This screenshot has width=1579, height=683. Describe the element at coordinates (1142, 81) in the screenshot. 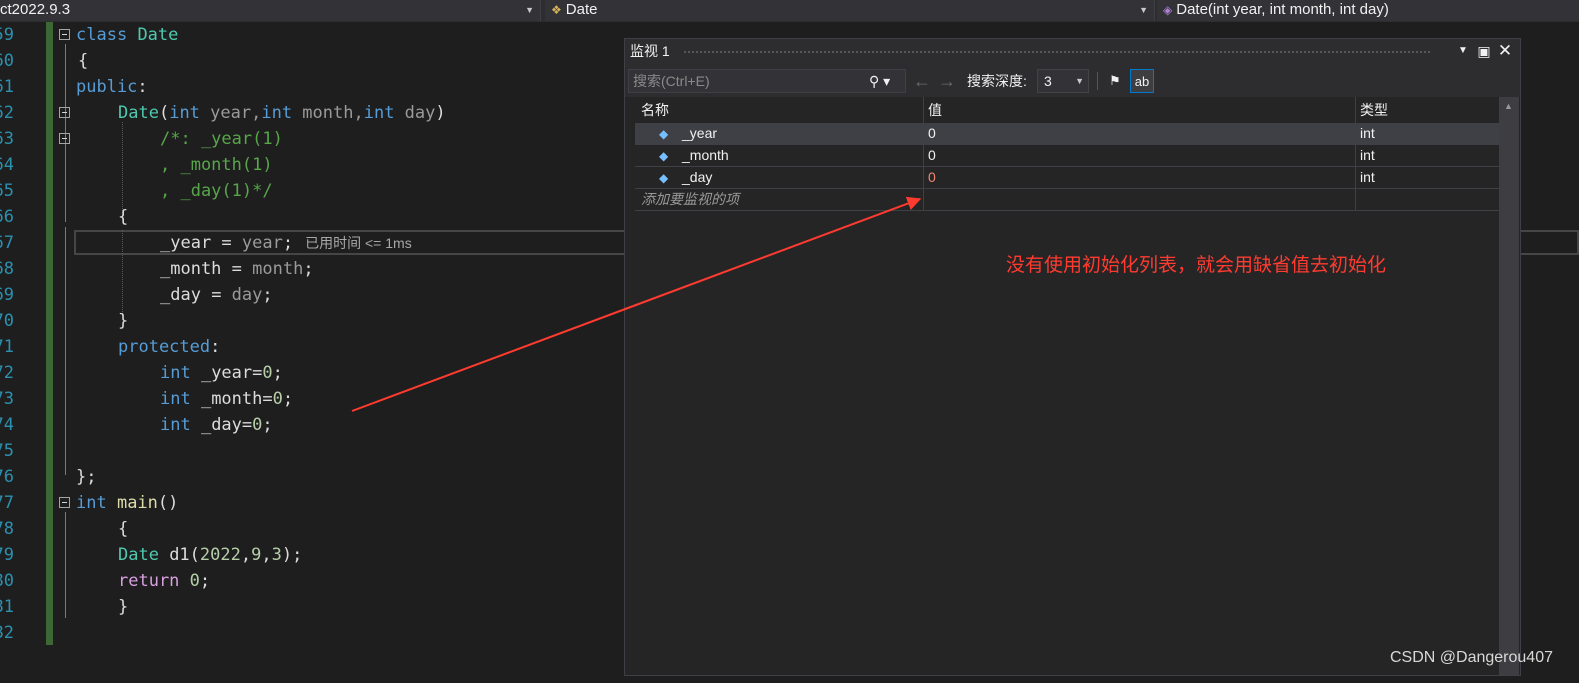

I see `hex-display-icon: ab` at that location.